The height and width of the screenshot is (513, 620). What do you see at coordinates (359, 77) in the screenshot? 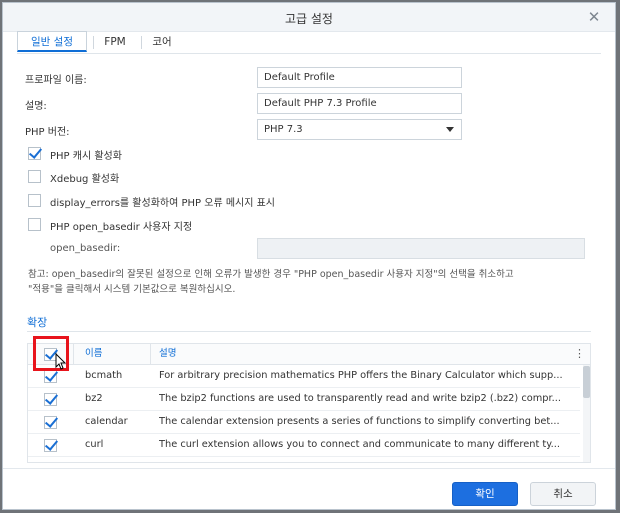
I see `profile-name-input: Default Profile` at bounding box center [359, 77].